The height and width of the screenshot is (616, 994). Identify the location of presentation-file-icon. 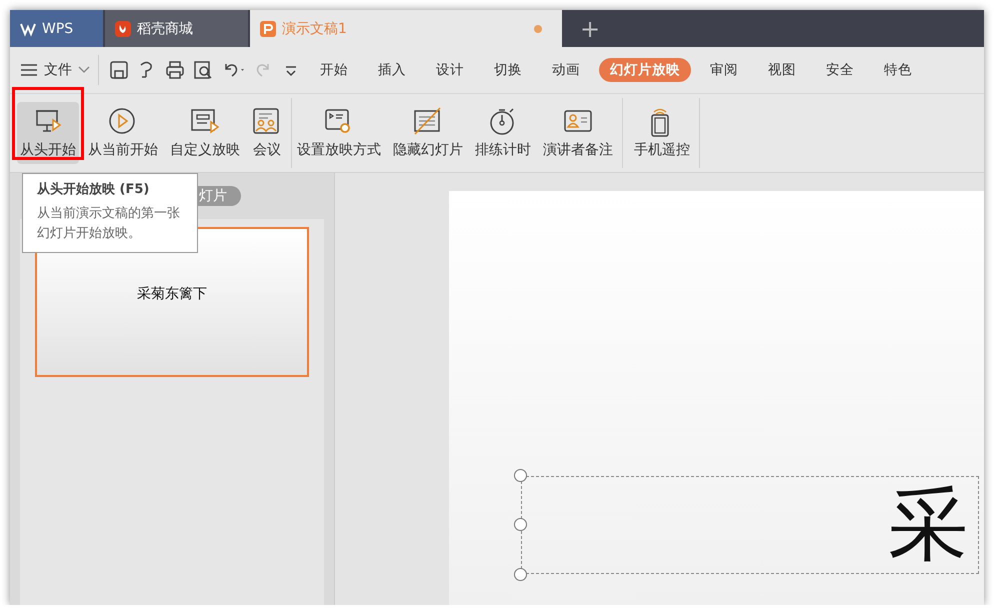
(268, 28).